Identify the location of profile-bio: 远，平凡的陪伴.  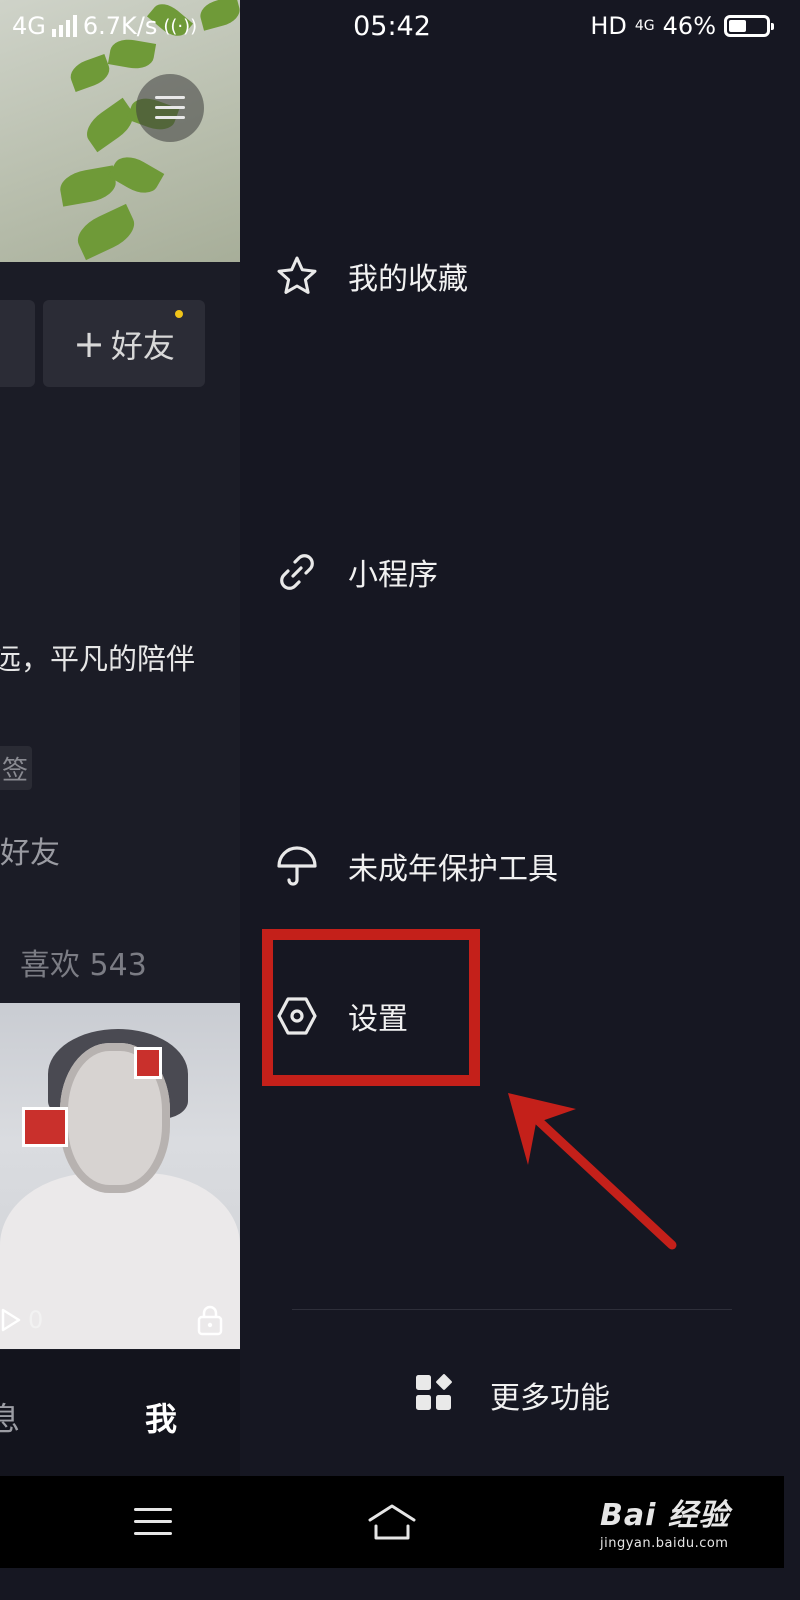
(98, 659).